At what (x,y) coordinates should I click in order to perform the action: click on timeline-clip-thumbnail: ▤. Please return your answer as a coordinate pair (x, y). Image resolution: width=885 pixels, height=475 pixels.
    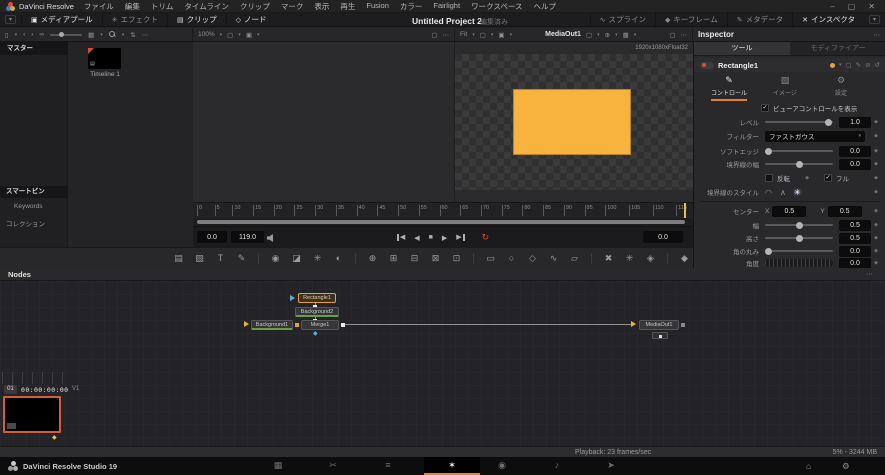
    Looking at the image, I should click on (104, 58).